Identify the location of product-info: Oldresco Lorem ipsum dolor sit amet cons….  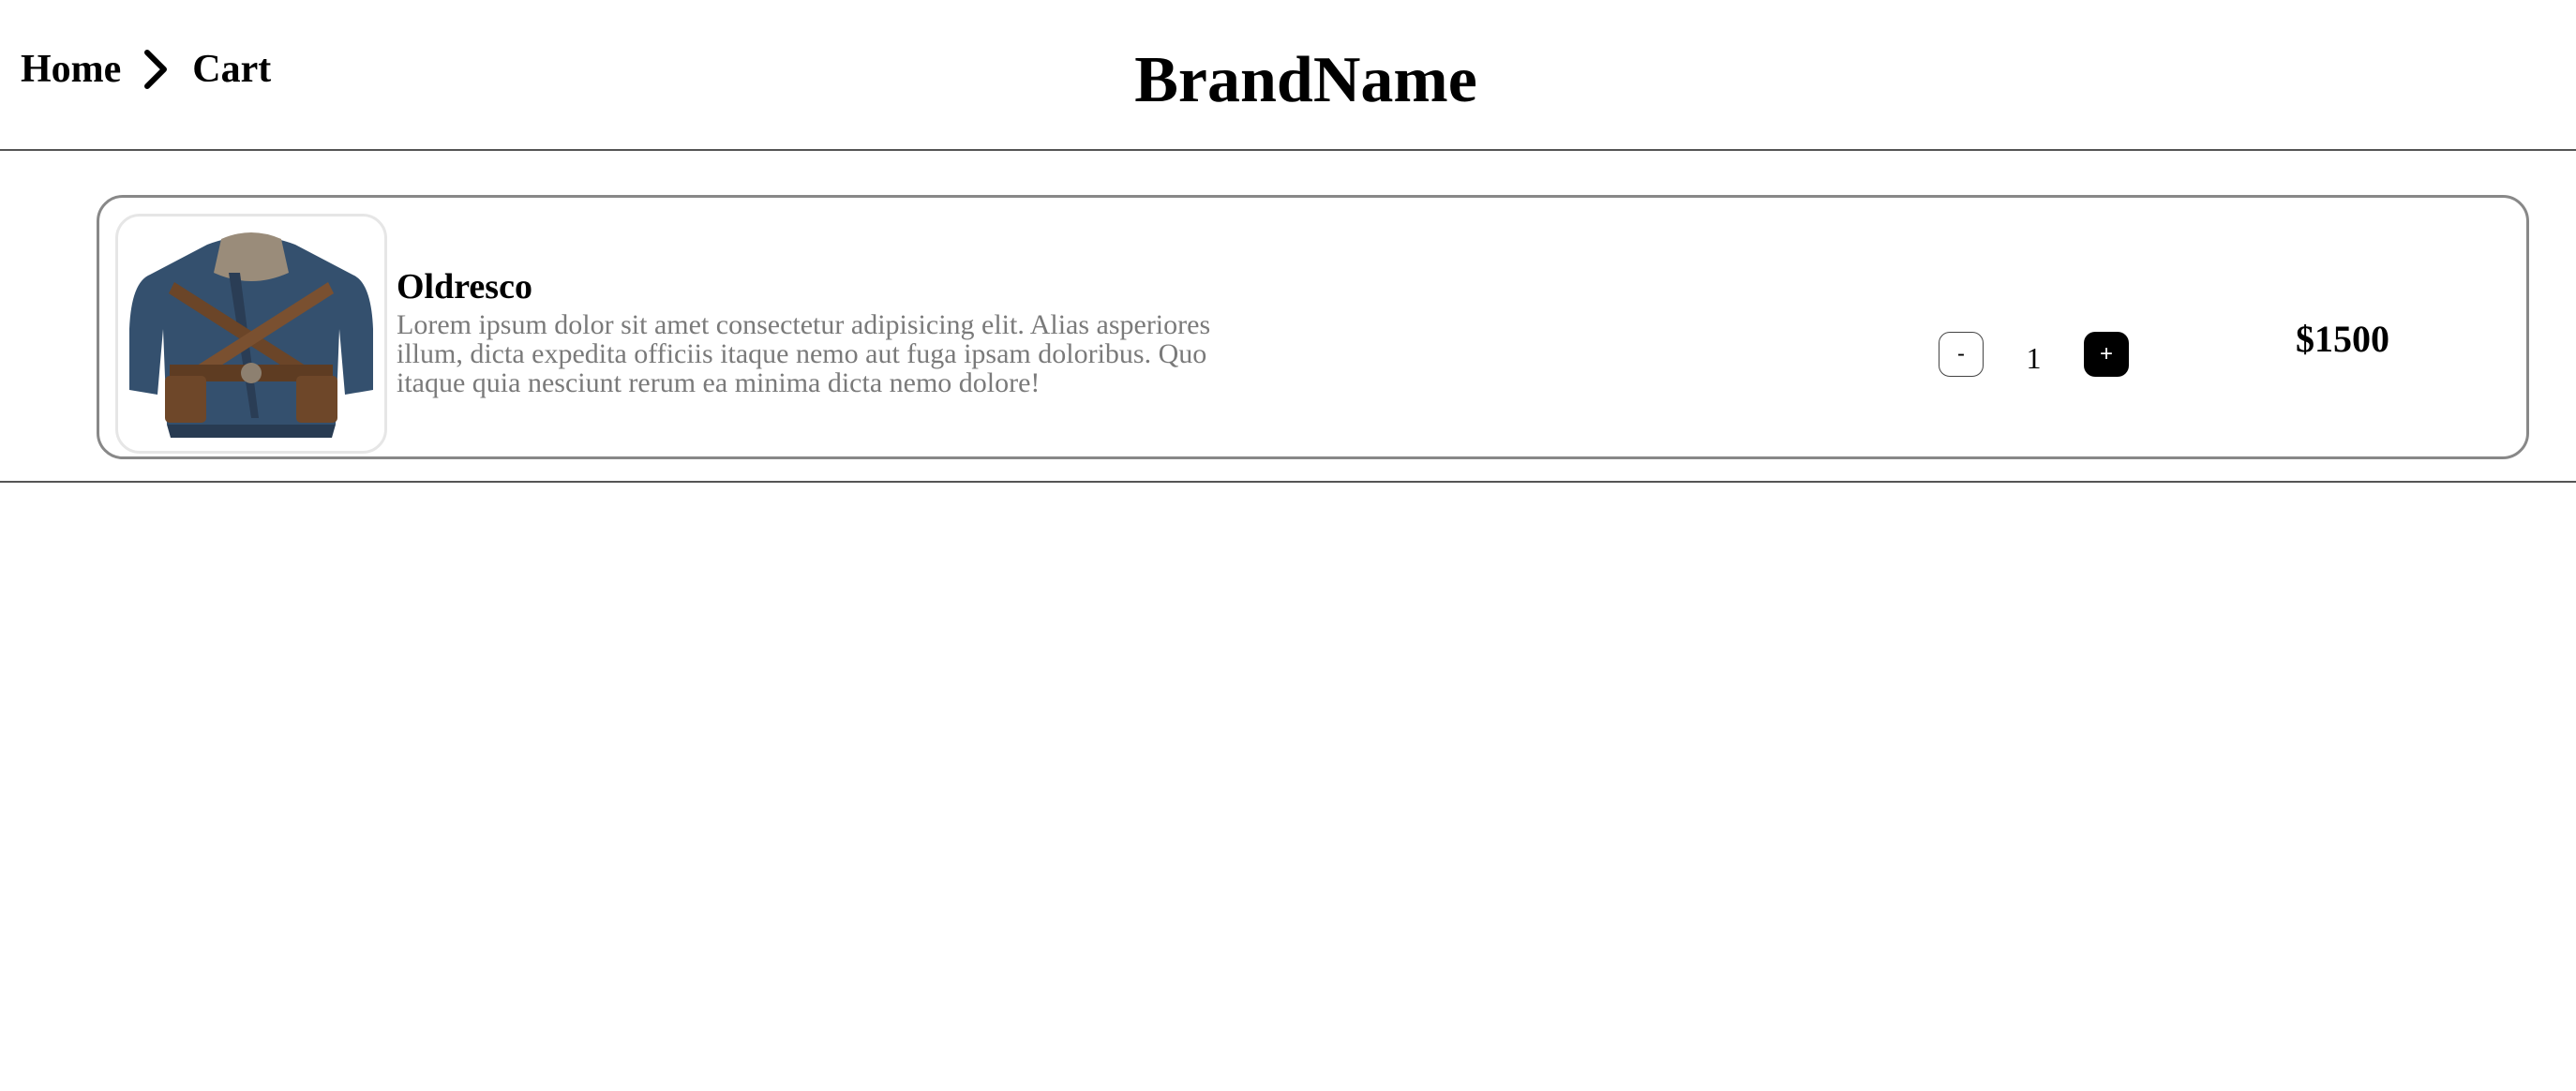
(818, 331).